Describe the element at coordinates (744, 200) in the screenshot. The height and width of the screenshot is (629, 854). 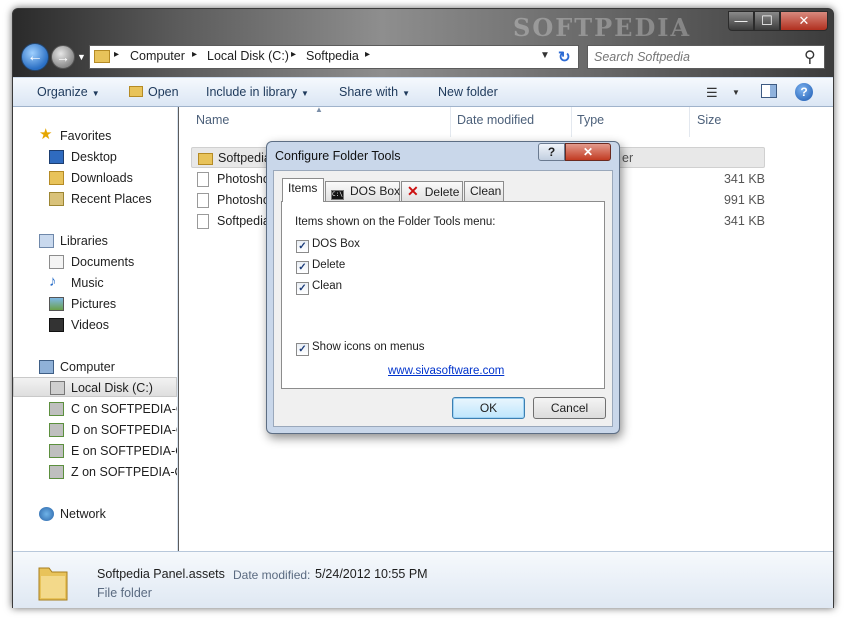
I see `file-size: 991 KB` at that location.